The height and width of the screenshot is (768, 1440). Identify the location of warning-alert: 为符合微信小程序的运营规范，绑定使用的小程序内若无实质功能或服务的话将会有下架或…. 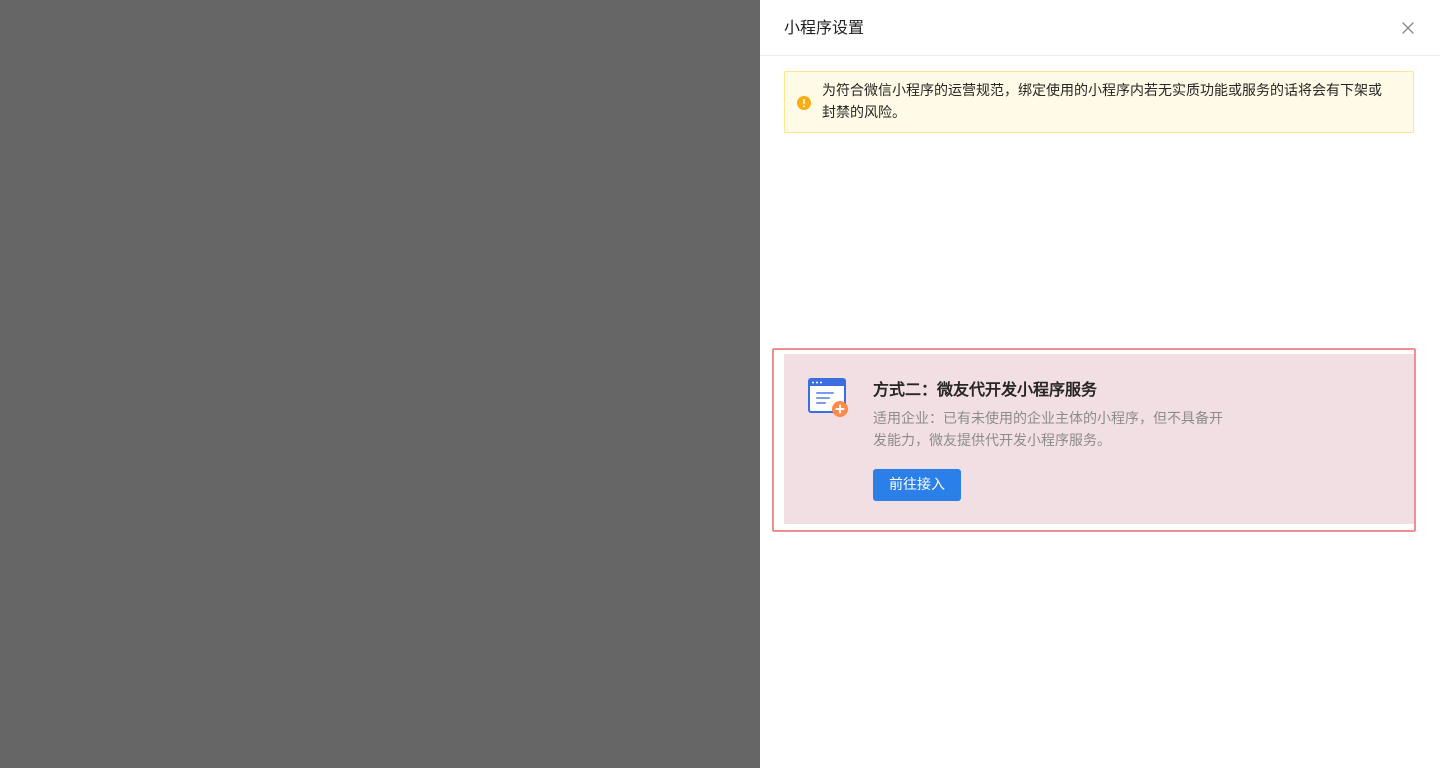
(1099, 102).